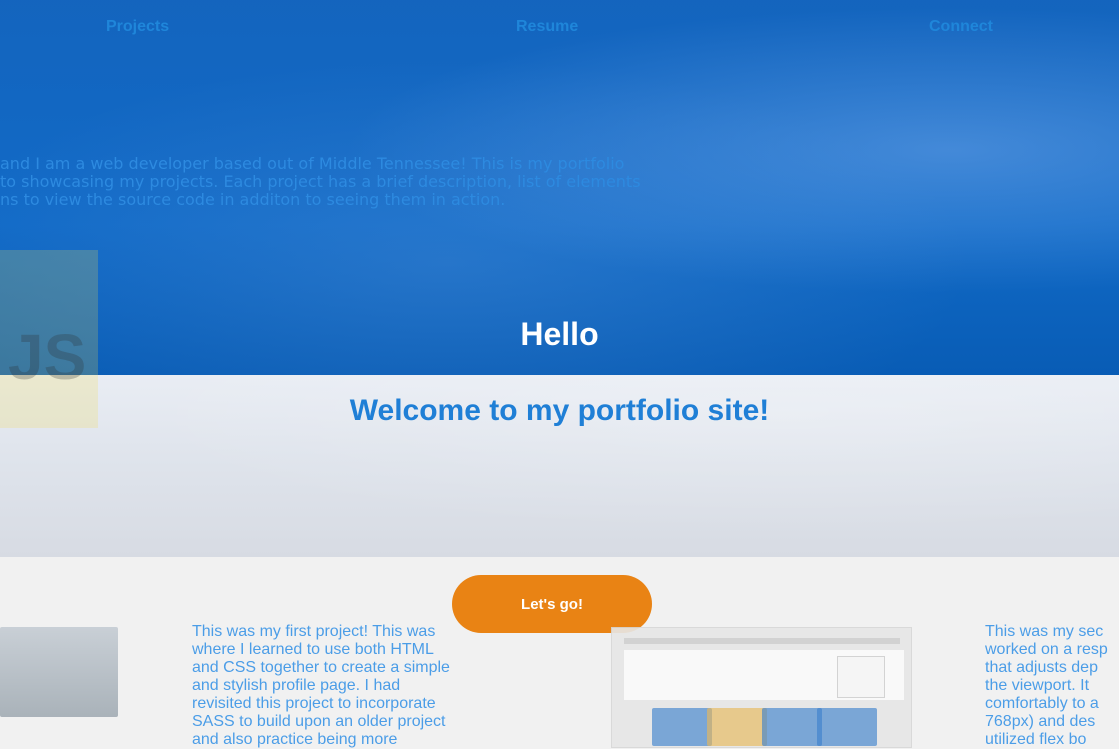 This screenshot has height=749, width=1119. I want to click on project-1-desc-line: and CSS together to create a simple, so click(321, 667).